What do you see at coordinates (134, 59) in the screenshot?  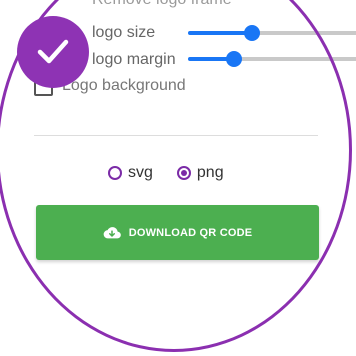 I see `logo-margin-label: logo margin` at bounding box center [134, 59].